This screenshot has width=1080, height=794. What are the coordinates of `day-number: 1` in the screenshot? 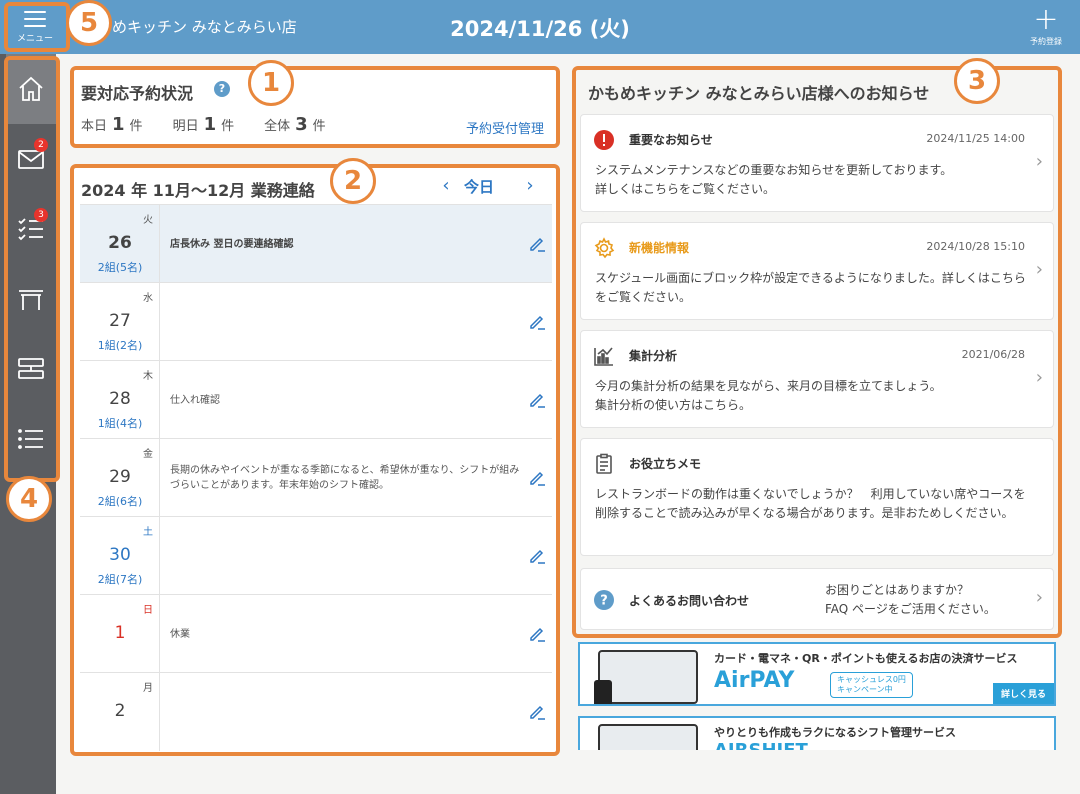 It's located at (120, 633).